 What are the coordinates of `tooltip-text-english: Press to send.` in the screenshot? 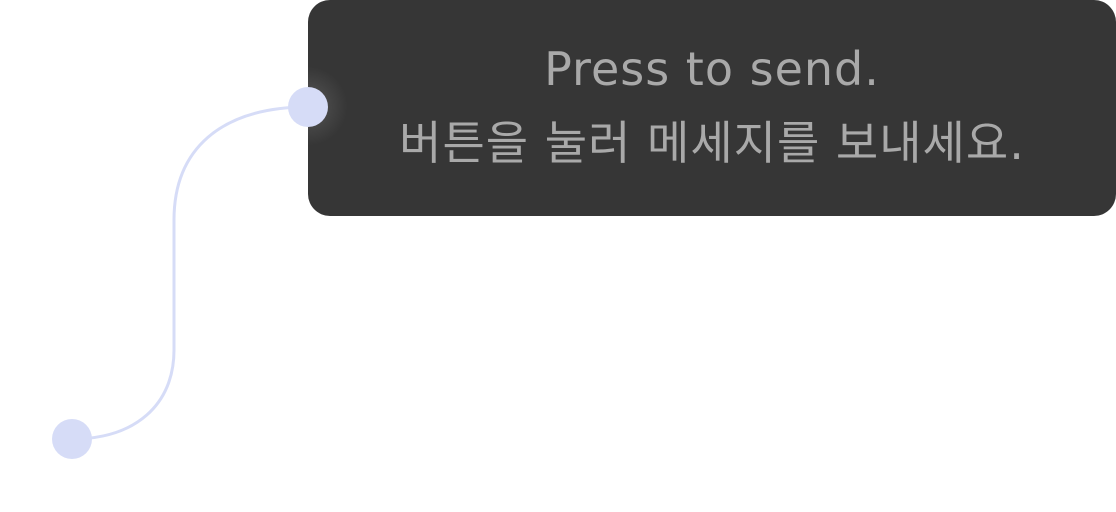 It's located at (712, 69).